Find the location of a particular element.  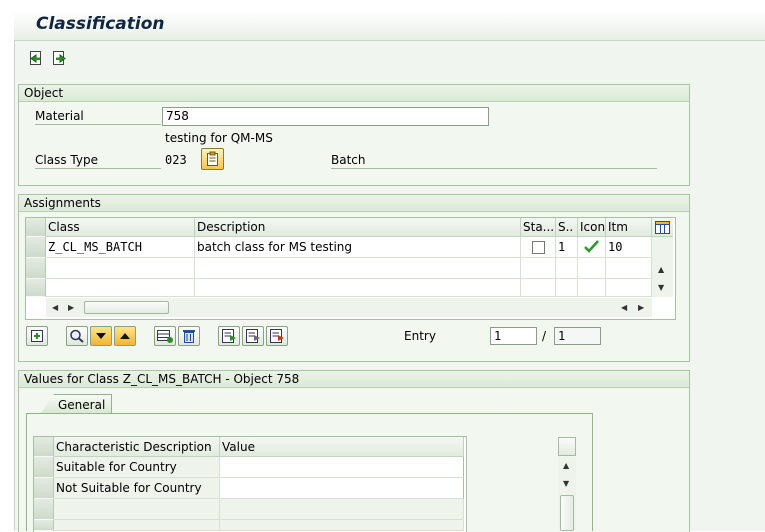

page-title: Classification is located at coordinates (100, 24).